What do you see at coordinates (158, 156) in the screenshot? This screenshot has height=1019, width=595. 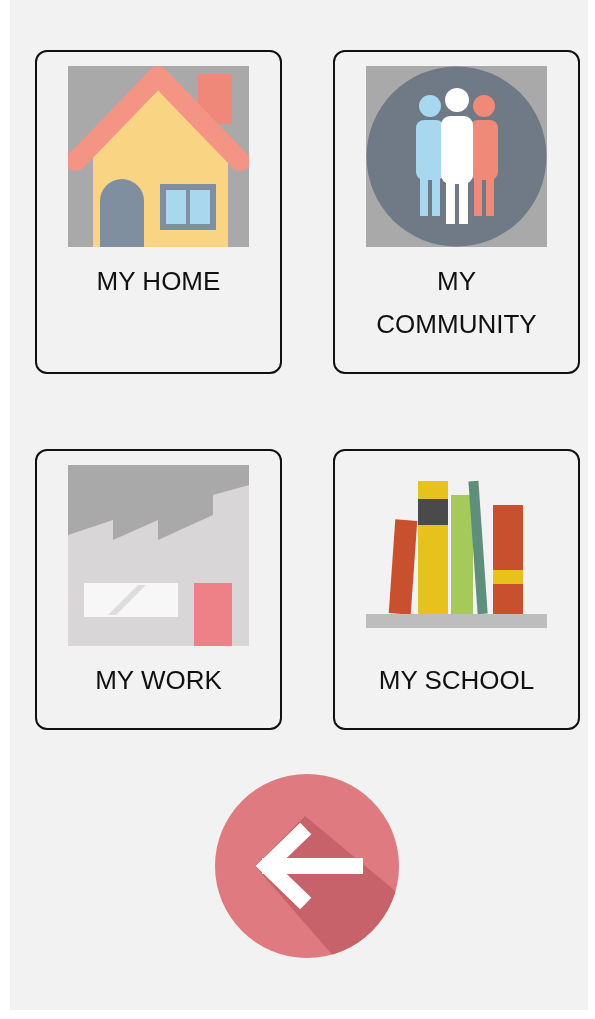 I see `house-icon` at bounding box center [158, 156].